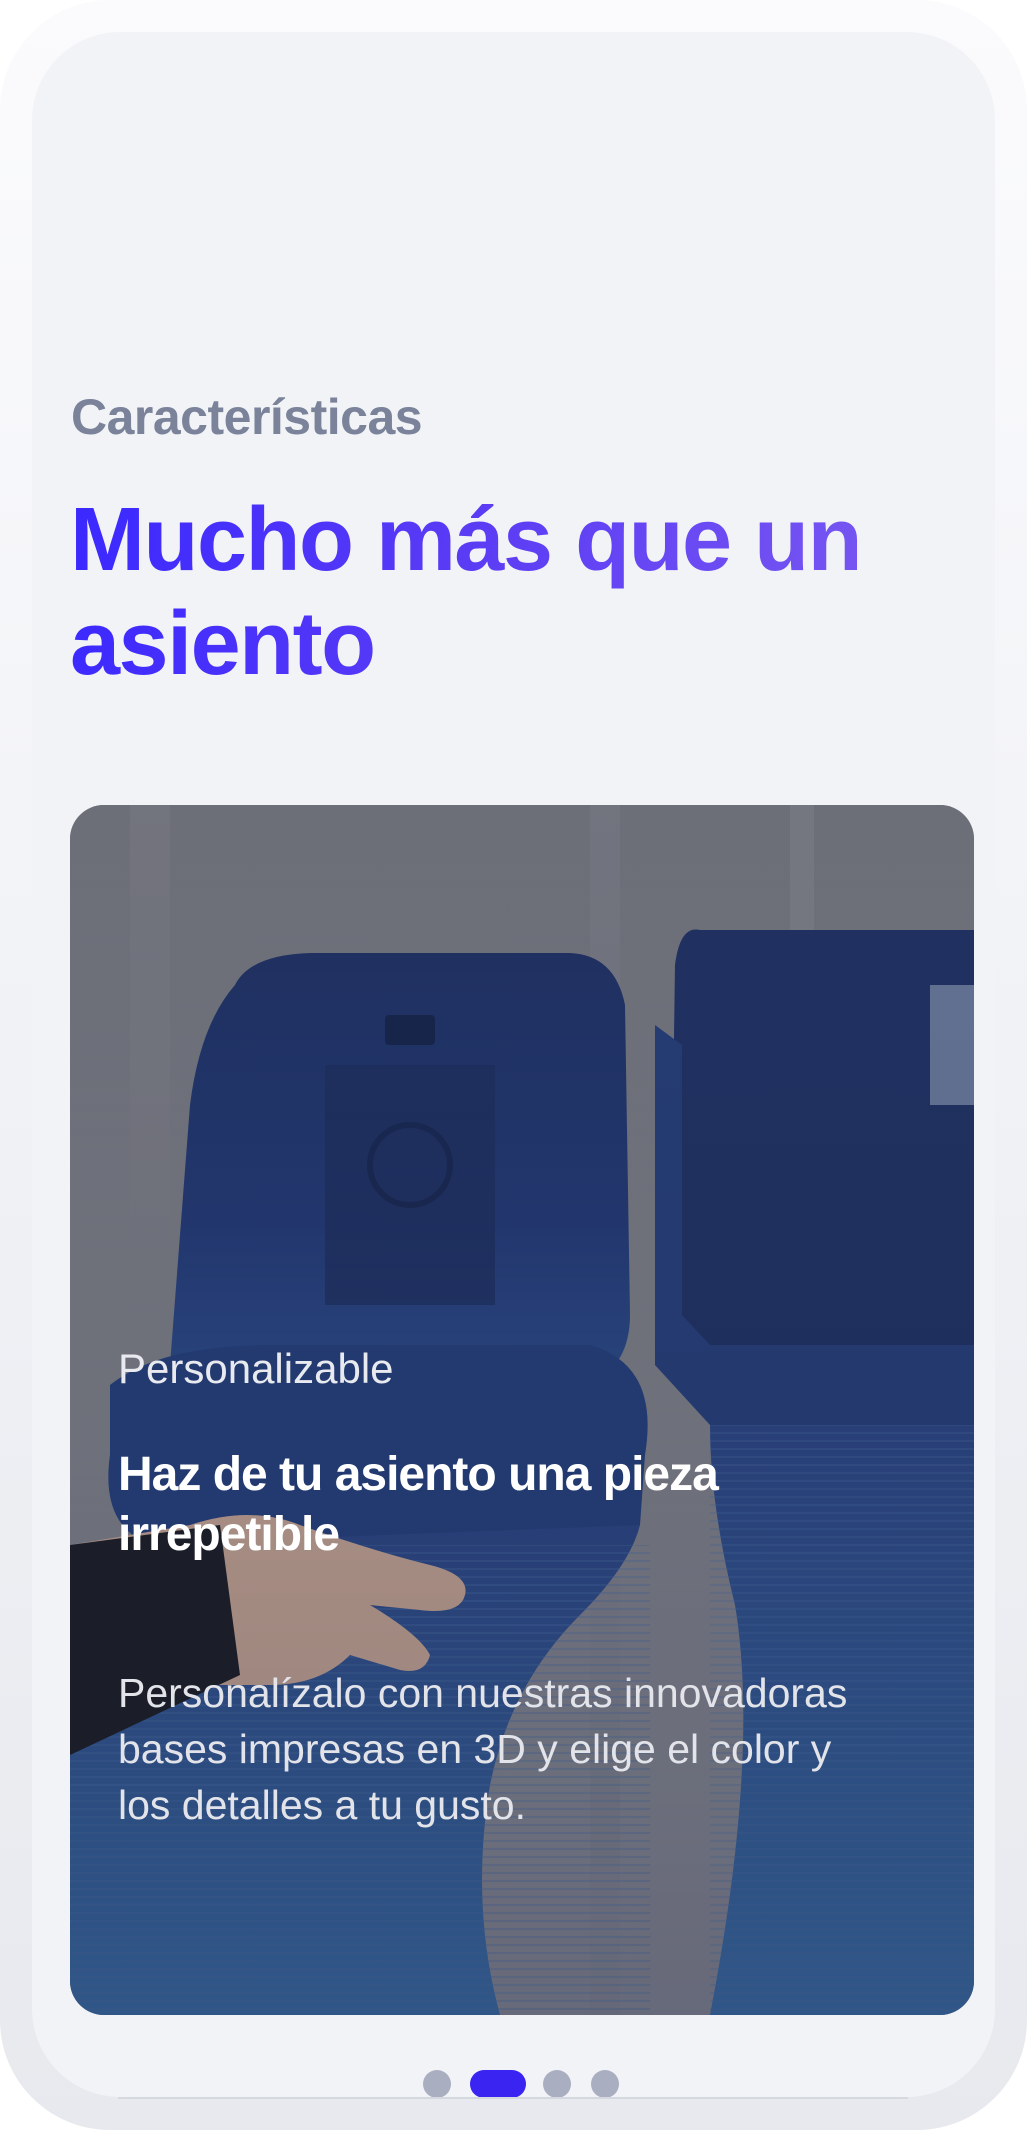  I want to click on carousel-pagination, so click(513, 2085).